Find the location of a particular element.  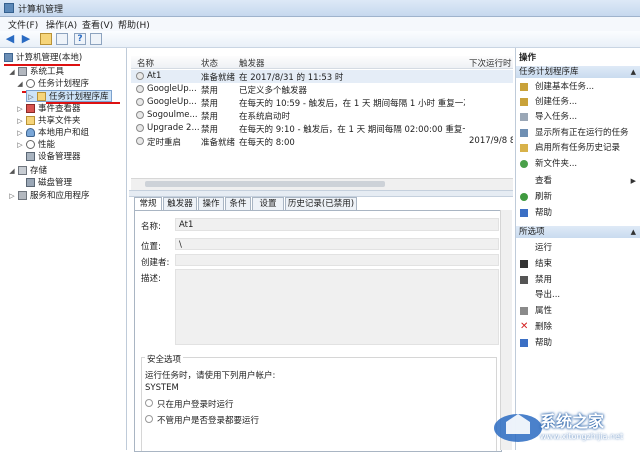

up-folder-icon is located at coordinates (46, 39).